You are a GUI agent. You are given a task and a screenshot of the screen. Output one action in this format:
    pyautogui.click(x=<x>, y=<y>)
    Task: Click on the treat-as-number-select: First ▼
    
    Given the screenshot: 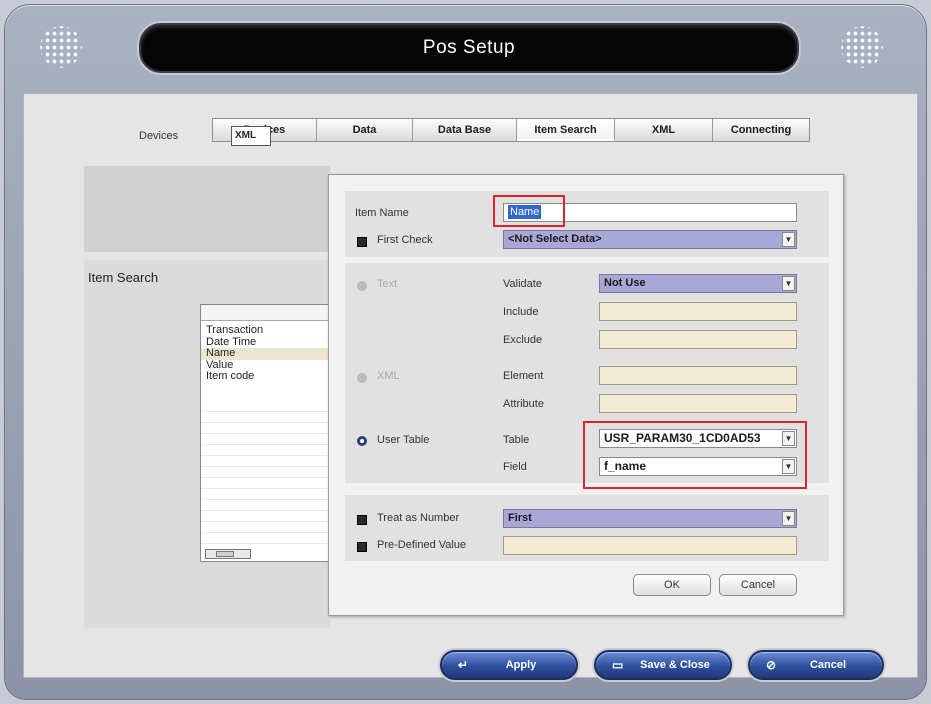 What is the action you would take?
    pyautogui.click(x=650, y=518)
    